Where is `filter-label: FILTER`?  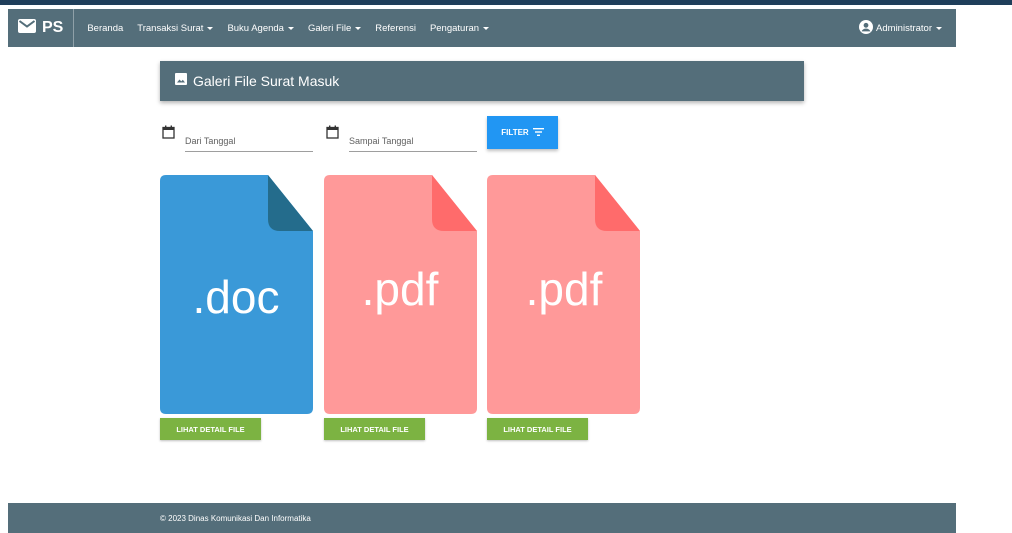 filter-label: FILTER is located at coordinates (515, 132).